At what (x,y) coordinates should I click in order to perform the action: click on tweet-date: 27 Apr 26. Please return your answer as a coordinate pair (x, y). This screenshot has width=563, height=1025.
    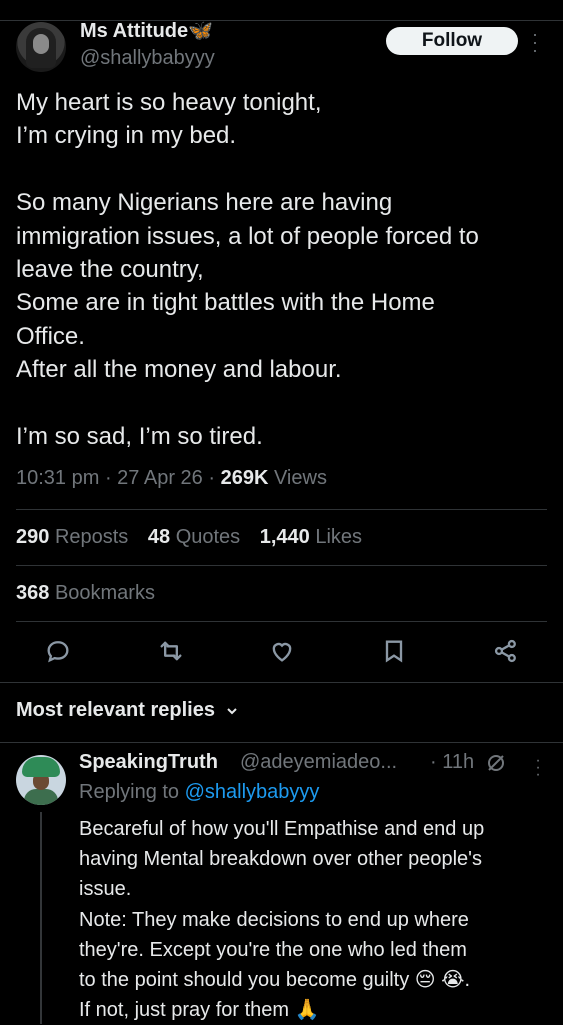
    Looking at the image, I should click on (160, 478).